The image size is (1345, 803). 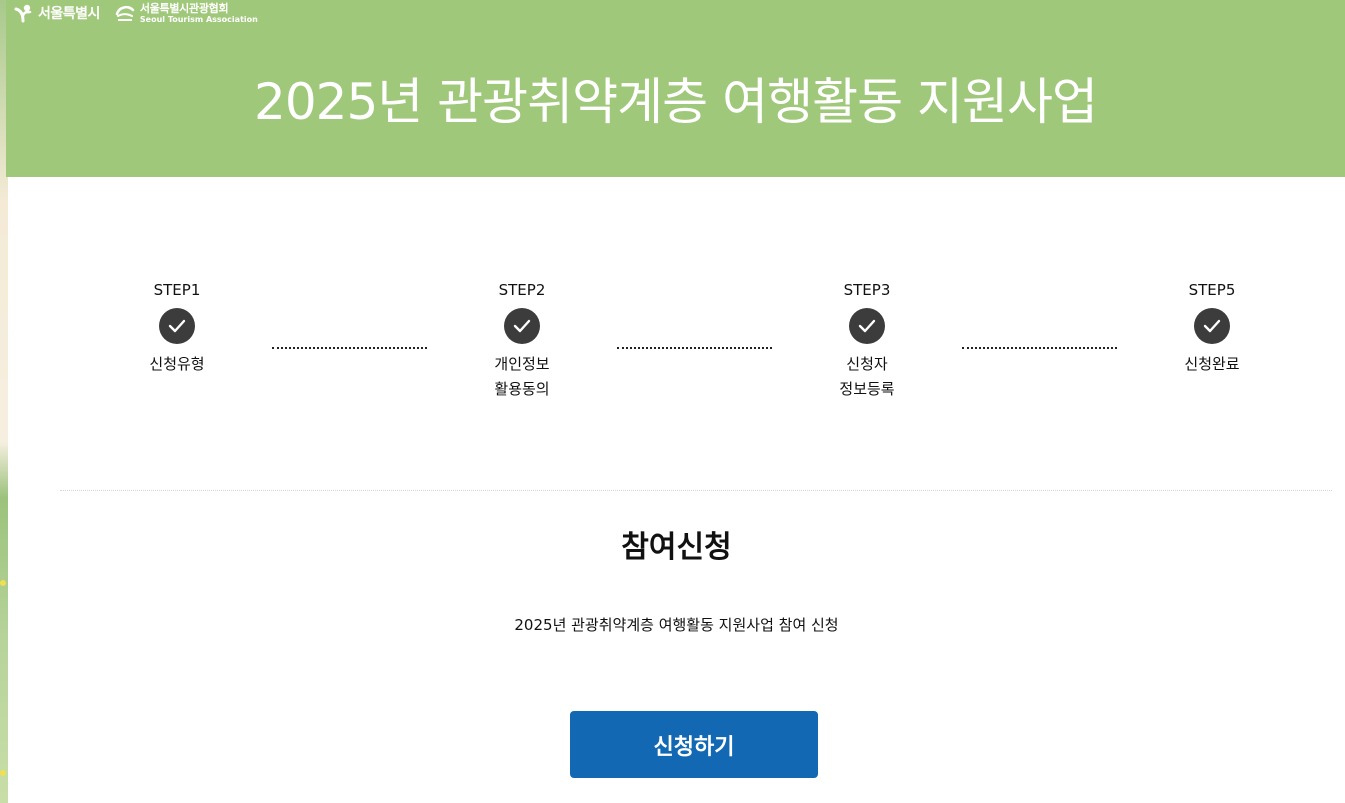 I want to click on seoul-tourism-association-logo: 서울특별시관광협회 Seoul Tourism Association, so click(x=186, y=13).